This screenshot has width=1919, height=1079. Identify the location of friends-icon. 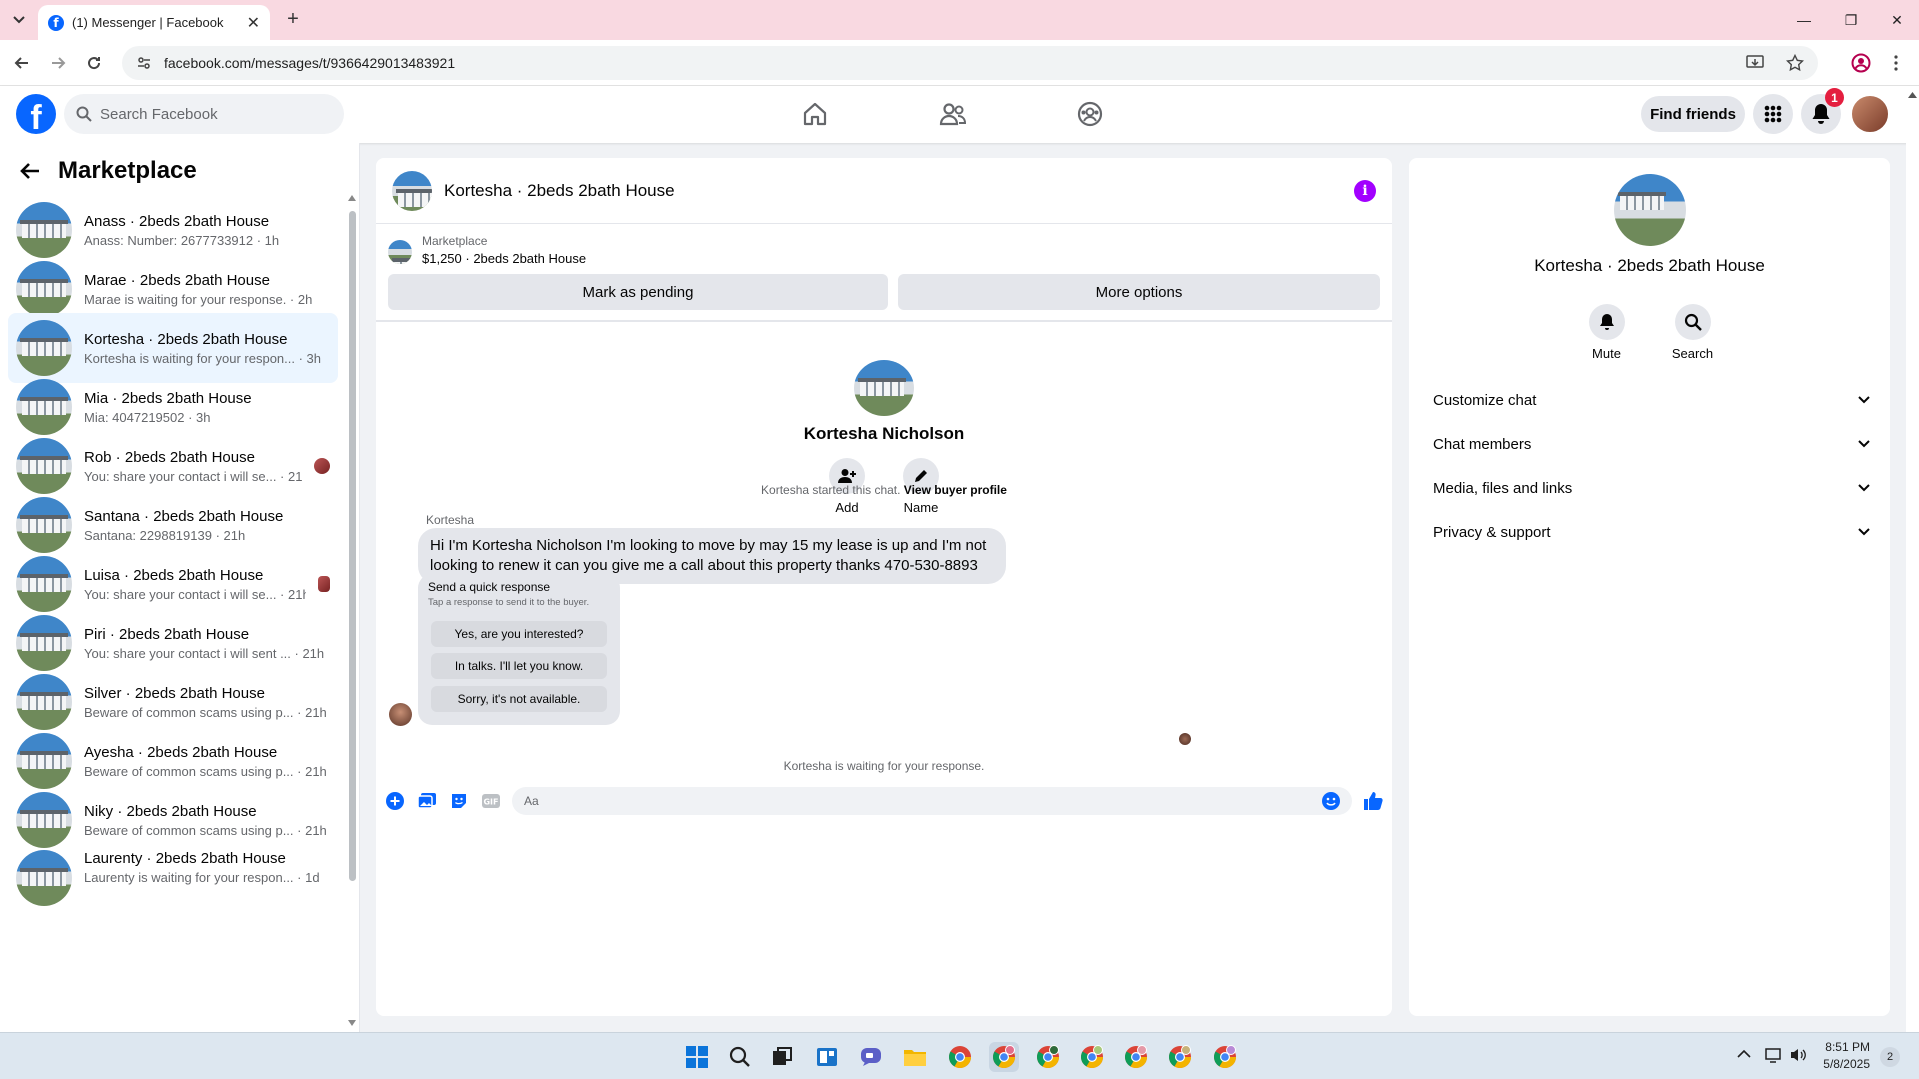
(953, 114).